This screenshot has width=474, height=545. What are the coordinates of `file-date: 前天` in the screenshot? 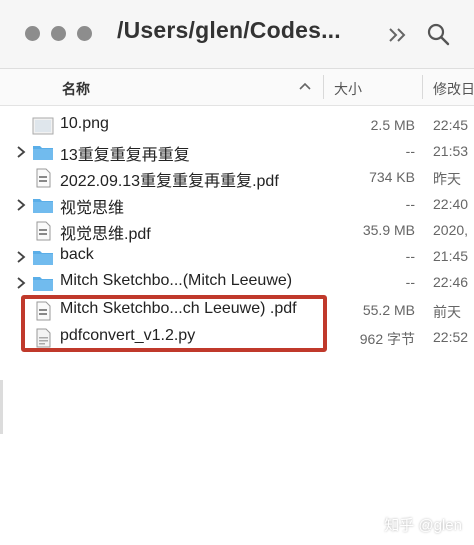 It's located at (447, 312).